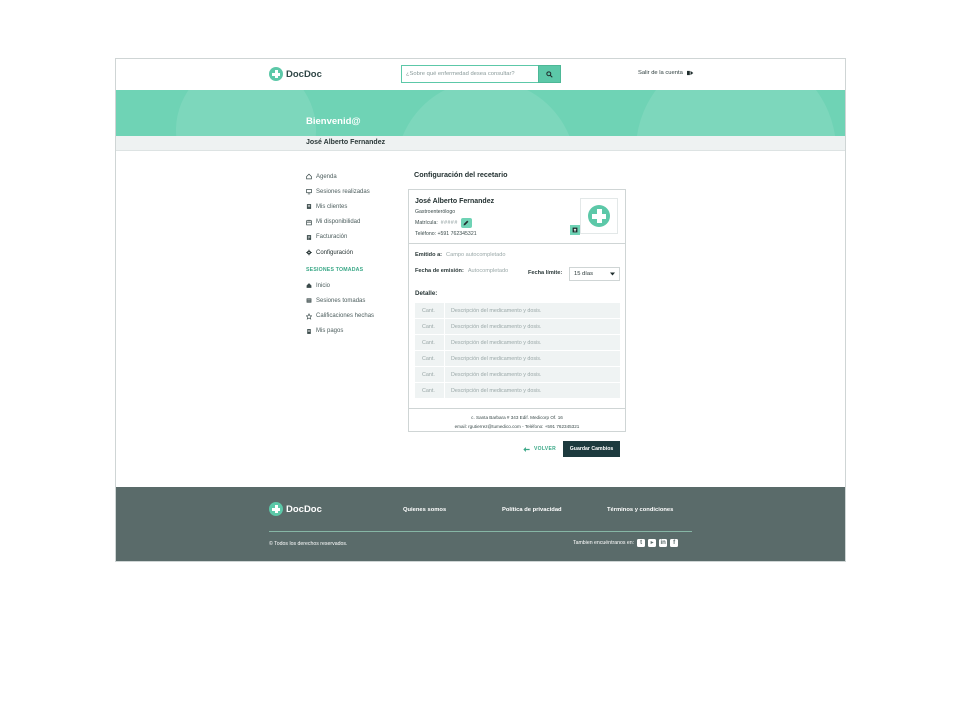  I want to click on footer-link-privacidad: Política de privacidad, so click(532, 510).